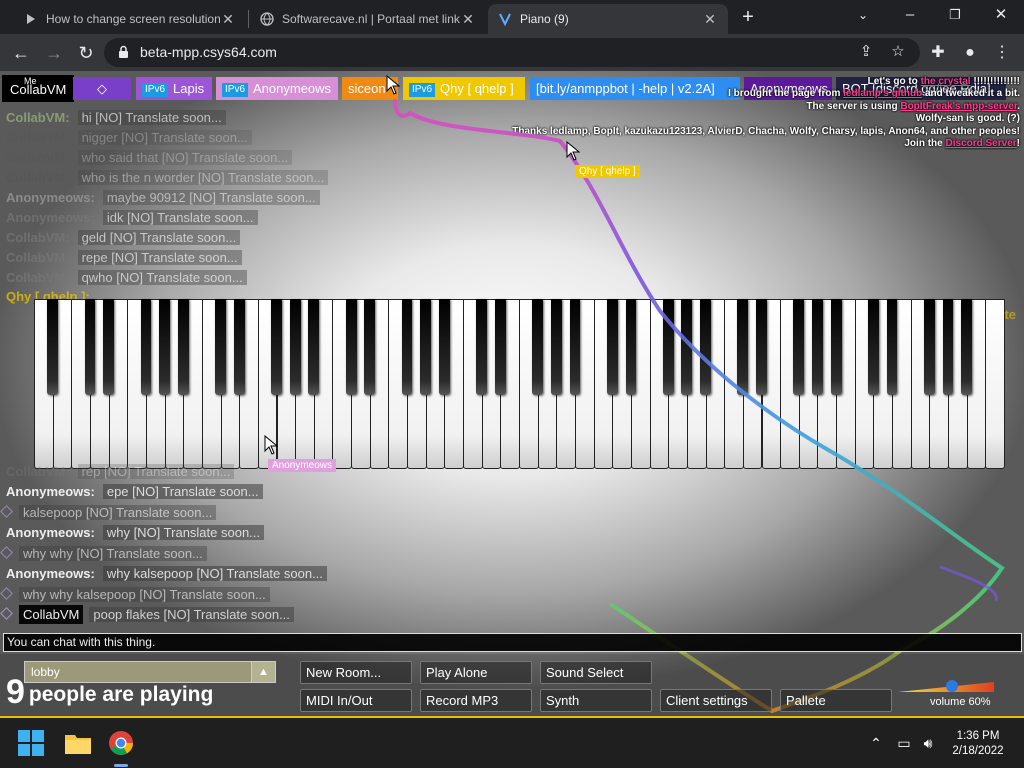 This screenshot has width=1024, height=768. What do you see at coordinates (910, 15) in the screenshot?
I see `minimize-icon: –` at bounding box center [910, 15].